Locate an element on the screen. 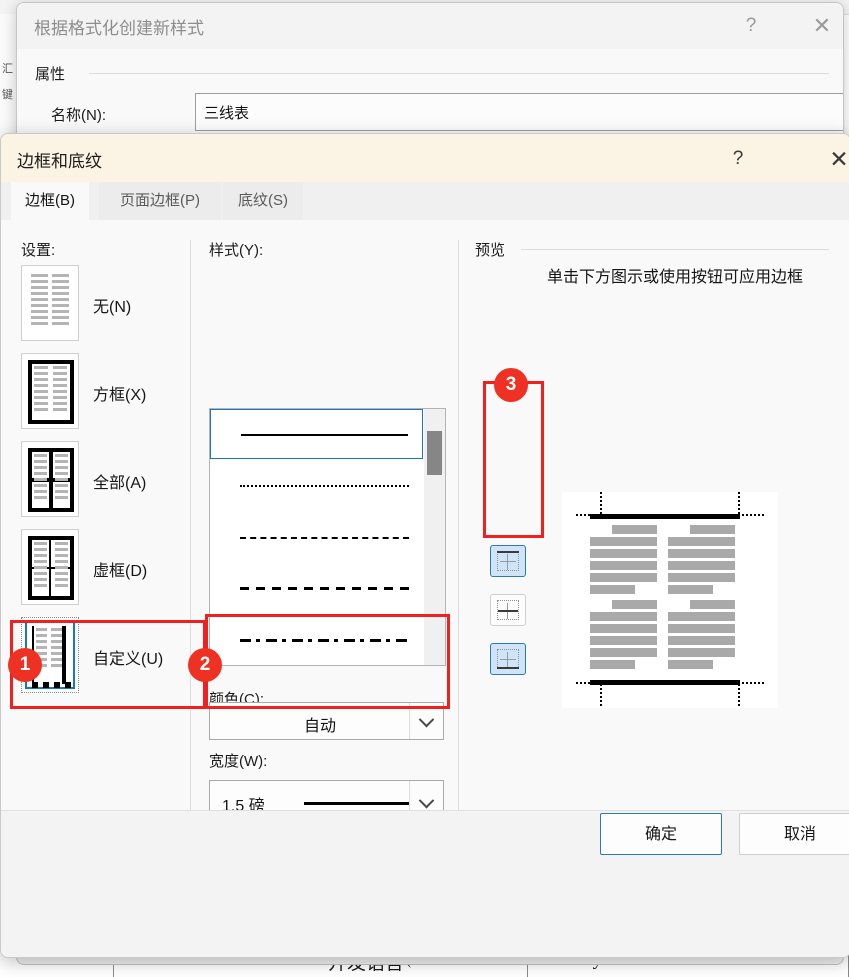 This screenshot has height=977, width=849. style-list-scroll-thumb is located at coordinates (434, 453).